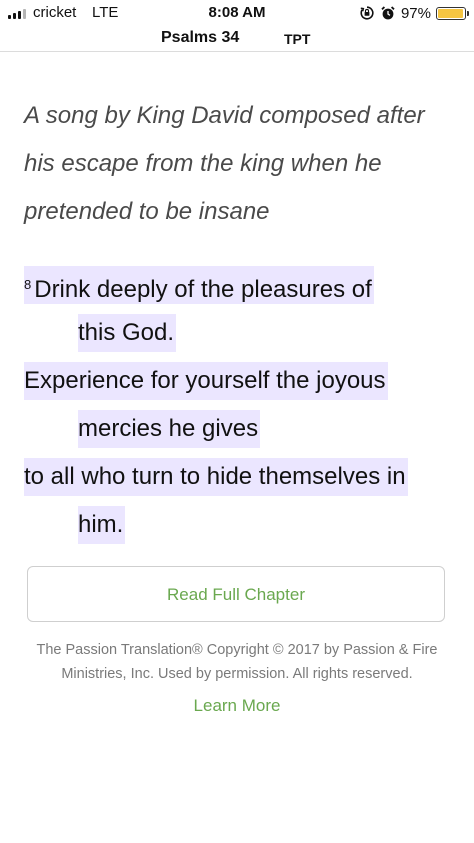  I want to click on status-bar: cricket LTE 8:08 AM 97%, so click(237, 13).